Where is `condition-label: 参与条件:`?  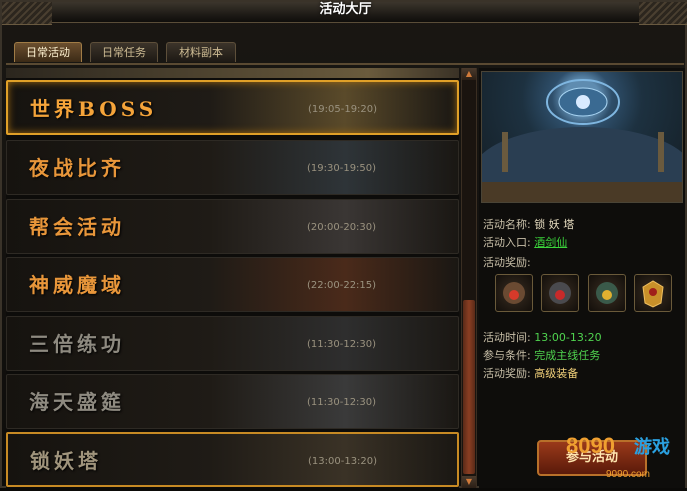
condition-label: 参与条件: is located at coordinates (507, 355).